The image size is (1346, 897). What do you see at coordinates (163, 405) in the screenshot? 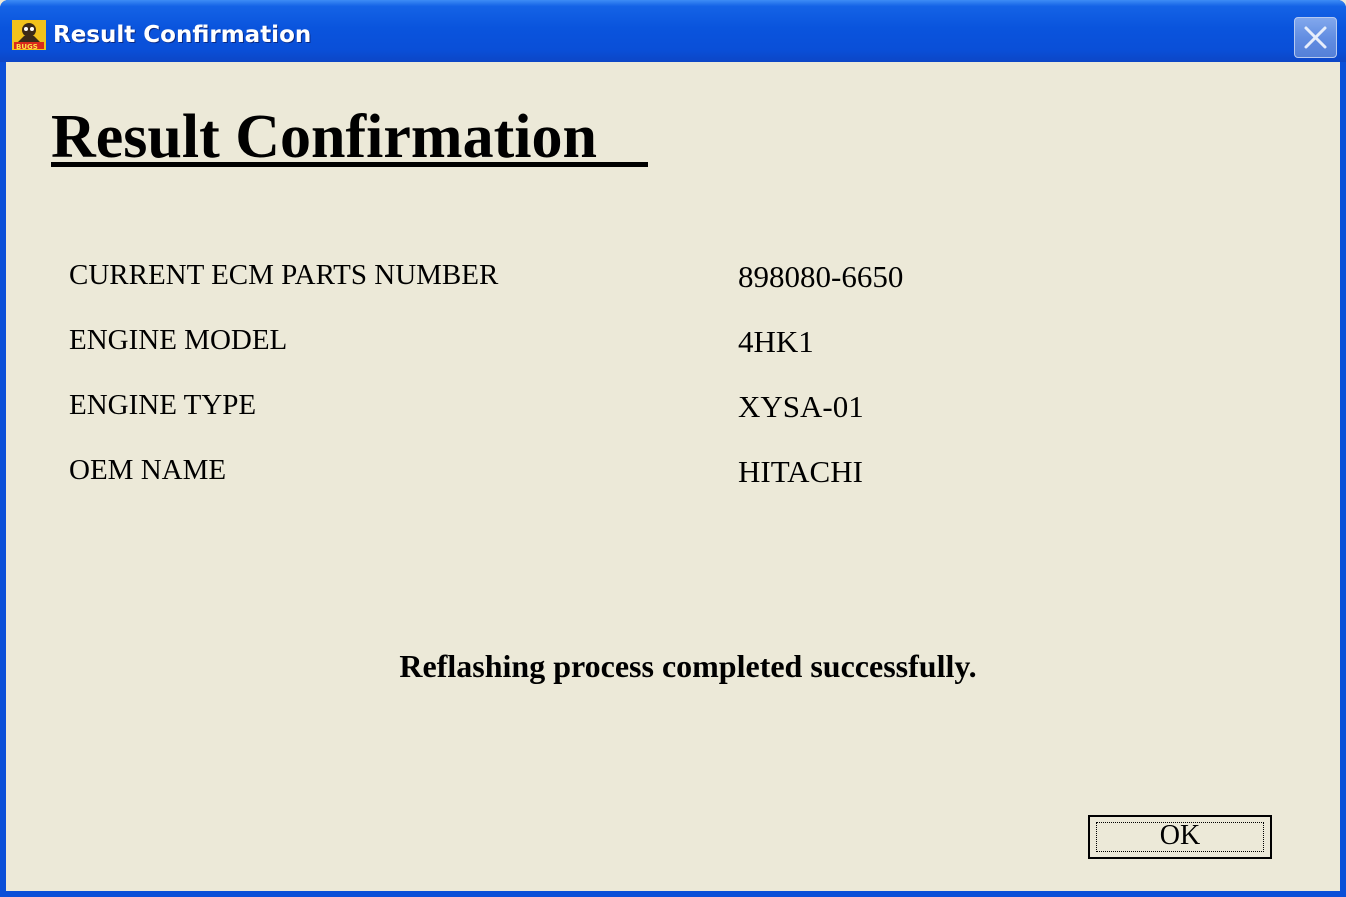
I see `field-label-engine-type: ENGINE TYPE` at bounding box center [163, 405].